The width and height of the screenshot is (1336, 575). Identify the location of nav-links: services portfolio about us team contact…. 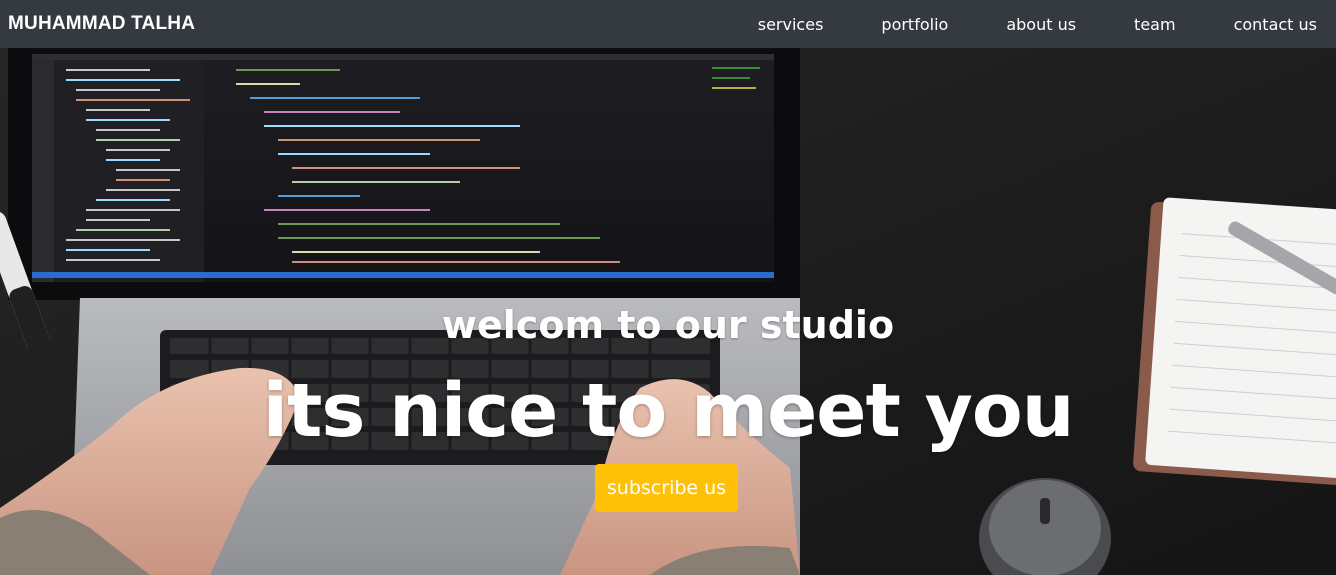
(1043, 24).